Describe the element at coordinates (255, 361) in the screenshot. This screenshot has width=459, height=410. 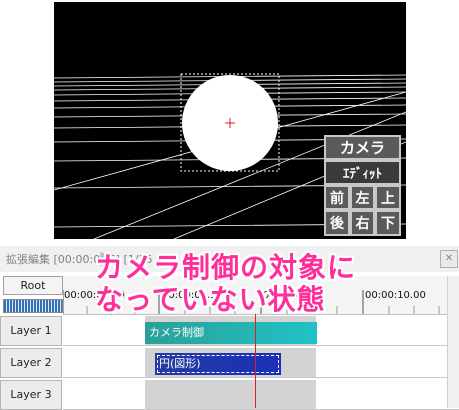
I see `playhead-cursor` at that location.